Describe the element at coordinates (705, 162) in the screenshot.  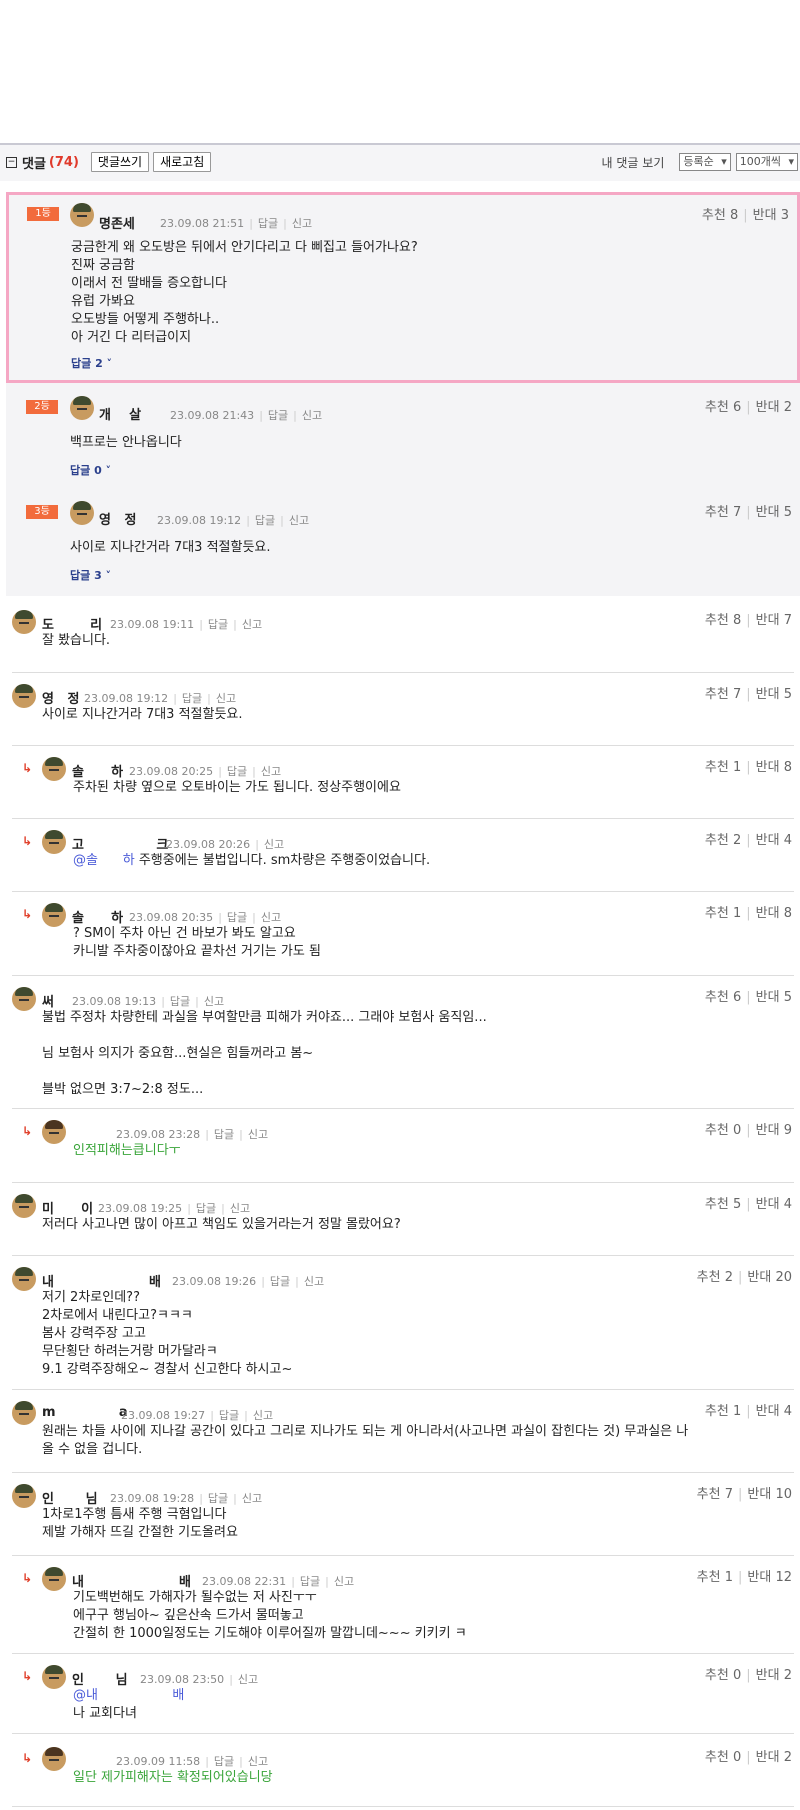
I see `sort-select: 등록순` at that location.